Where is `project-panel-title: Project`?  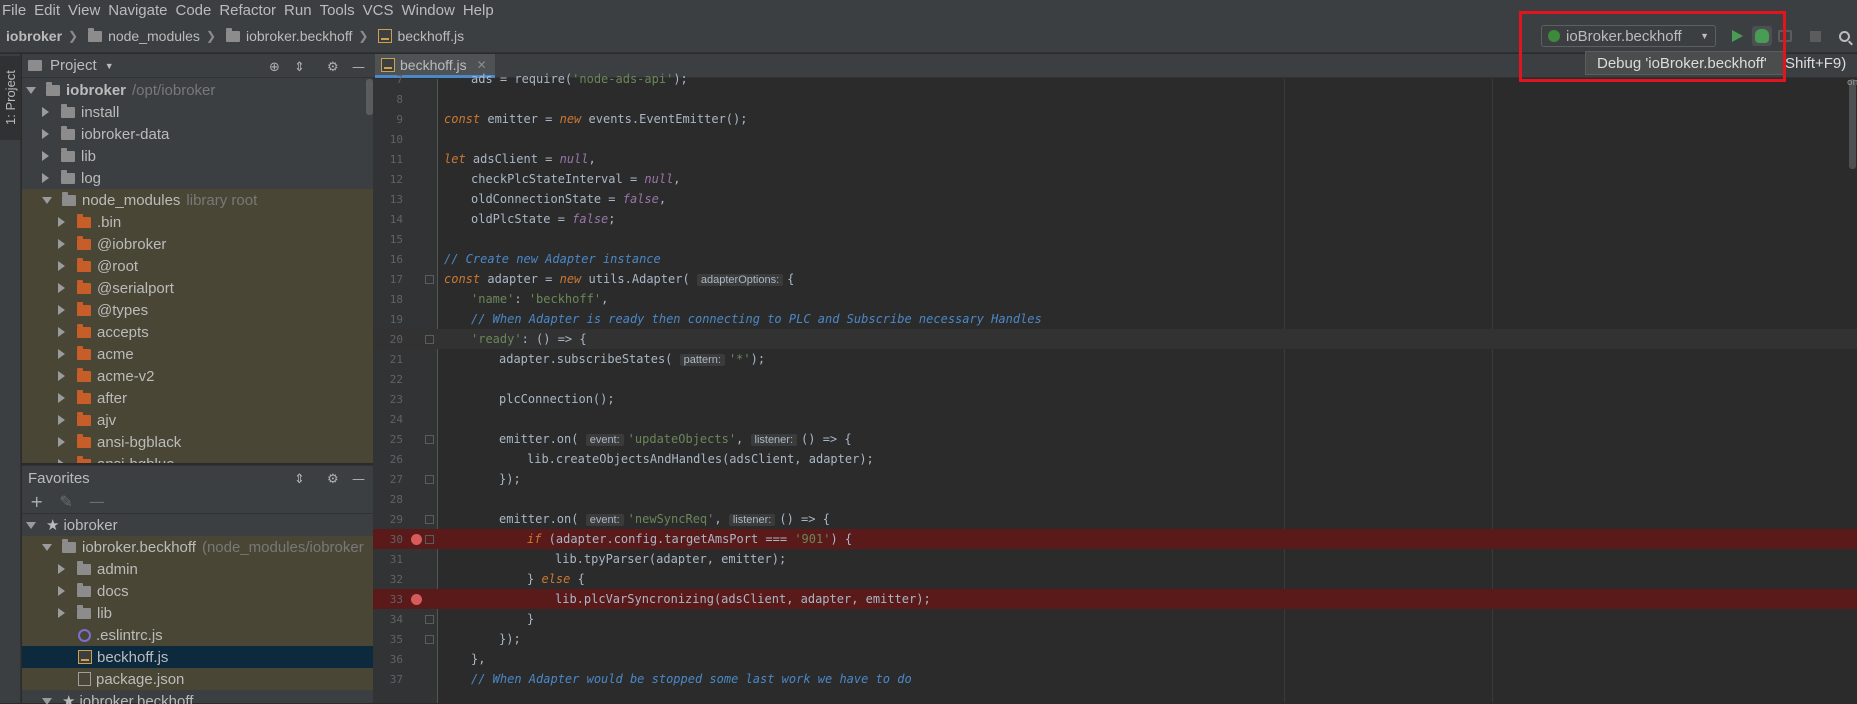 project-panel-title: Project is located at coordinates (73, 65).